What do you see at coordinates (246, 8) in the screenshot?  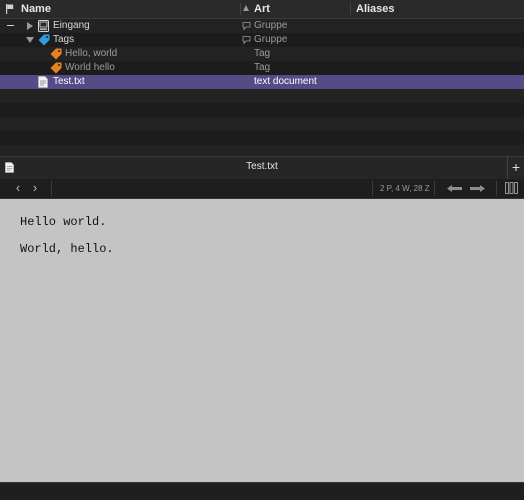 I see `sort-ascending-icon` at bounding box center [246, 8].